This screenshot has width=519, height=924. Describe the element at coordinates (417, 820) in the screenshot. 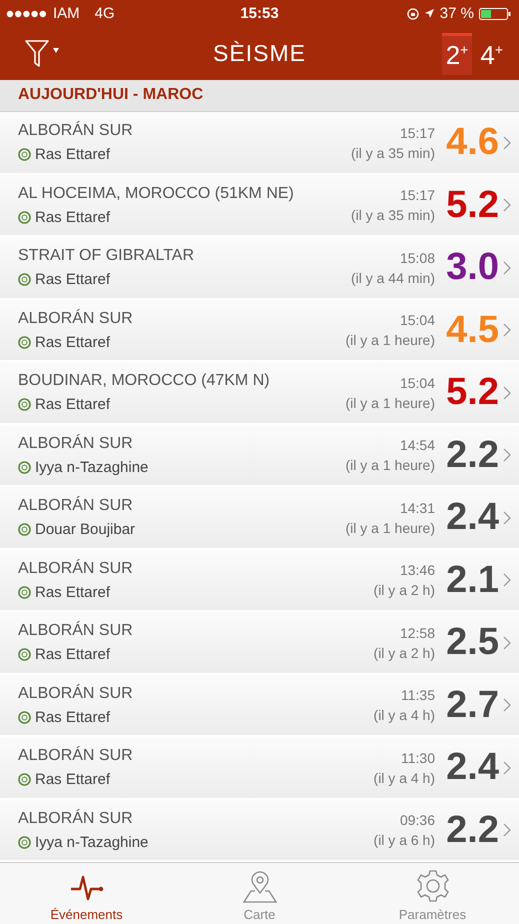

I see `event-time: 09:36` at that location.